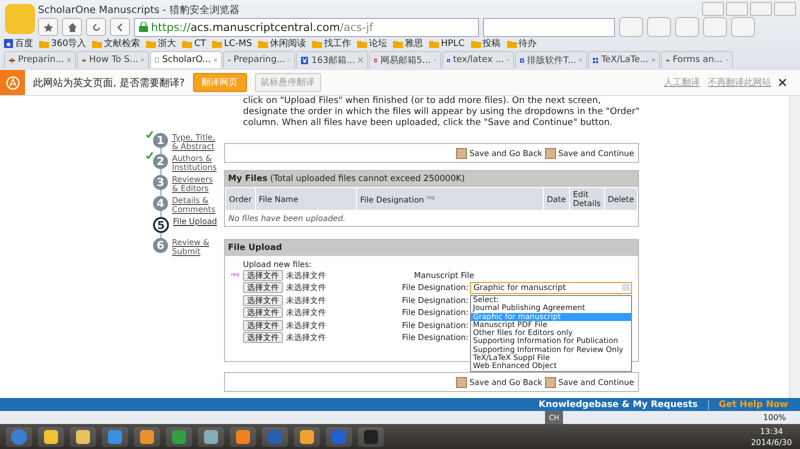 The width and height of the screenshot is (800, 449). I want to click on clock: 13:34 2014/6/30, so click(771, 437).